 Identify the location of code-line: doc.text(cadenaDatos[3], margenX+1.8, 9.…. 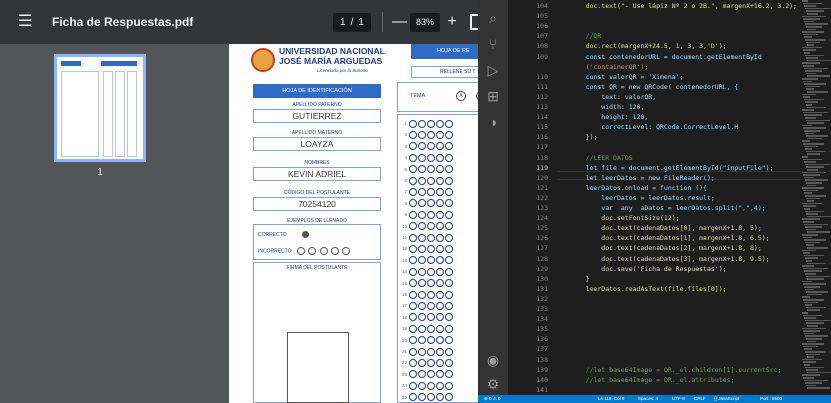
(669, 259).